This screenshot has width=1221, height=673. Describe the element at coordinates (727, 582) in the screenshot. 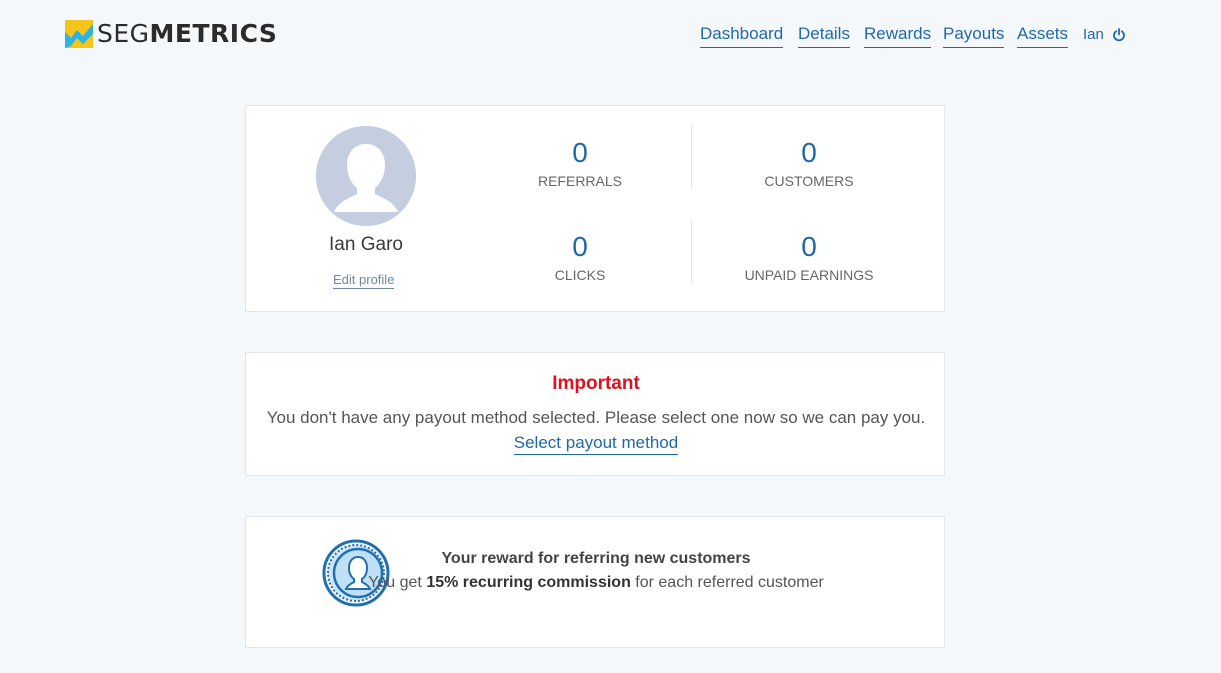

I see `reward-desc-suffix: for each referred customer` at that location.